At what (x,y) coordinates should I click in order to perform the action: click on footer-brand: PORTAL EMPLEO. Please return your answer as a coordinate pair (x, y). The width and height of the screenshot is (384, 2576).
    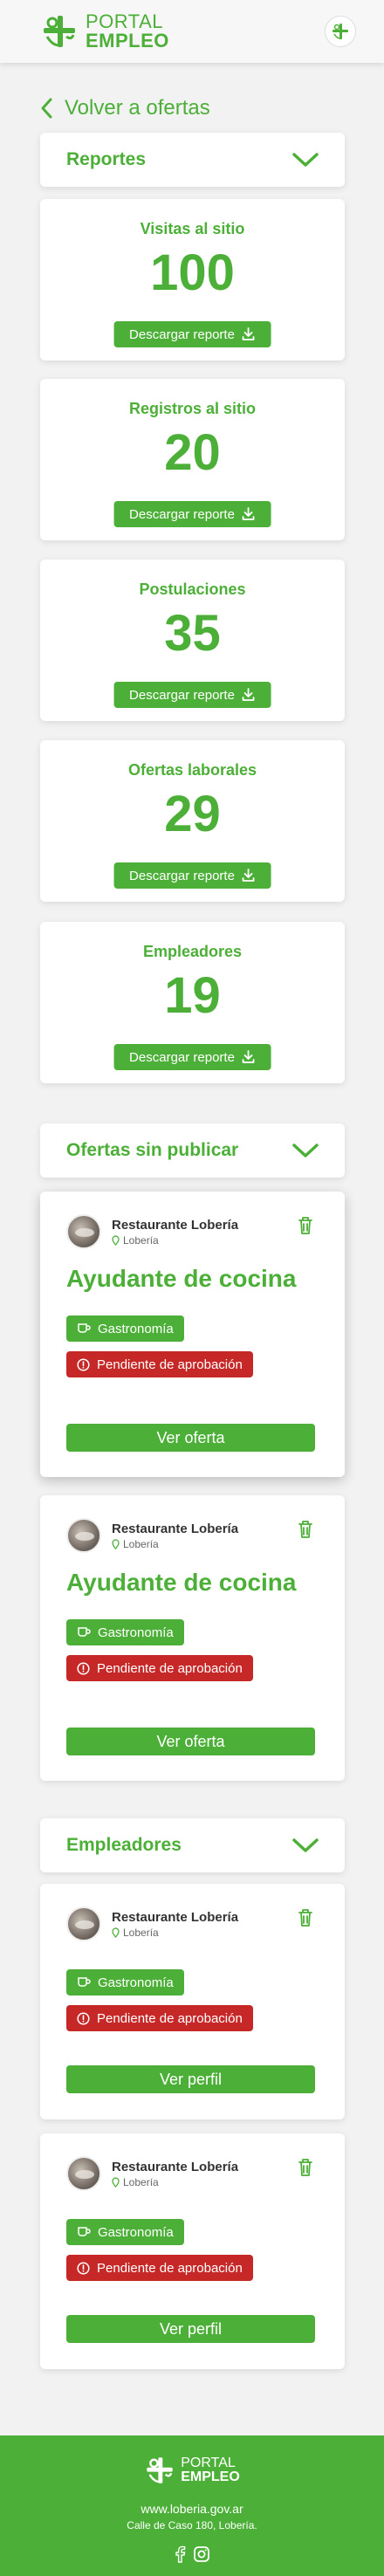
    Looking at the image, I should click on (192, 2470).